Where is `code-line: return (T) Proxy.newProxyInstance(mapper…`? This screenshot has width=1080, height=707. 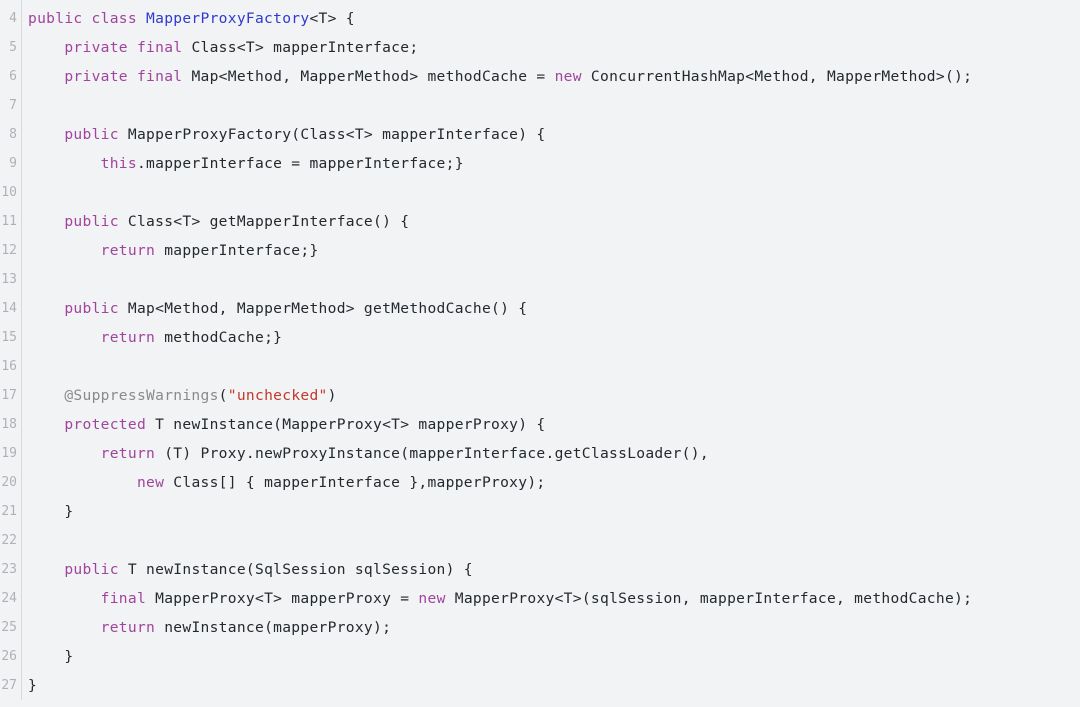 code-line: return (T) Proxy.newProxyInstance(mapper… is located at coordinates (554, 453).